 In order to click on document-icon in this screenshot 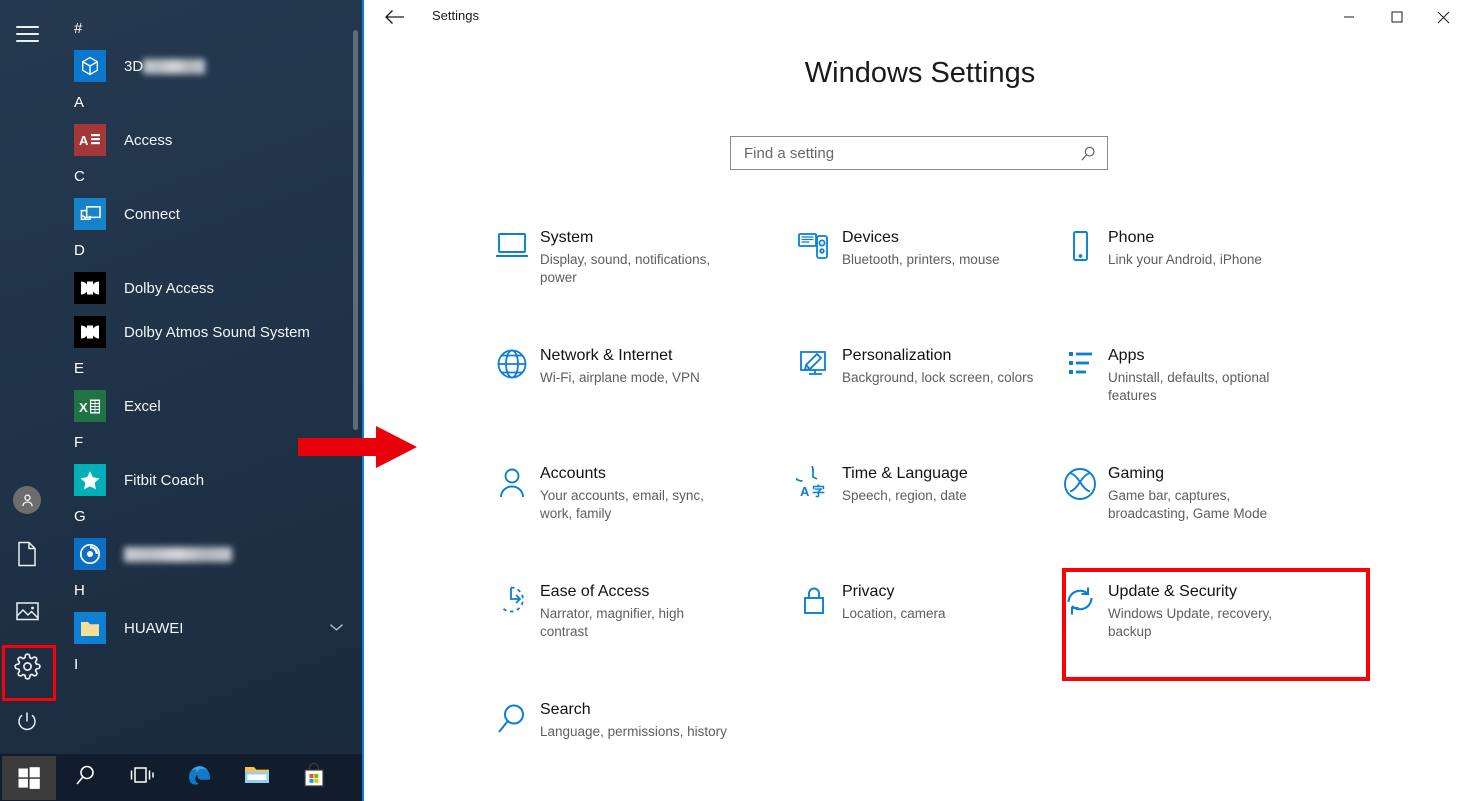, I will do `click(27, 556)`.